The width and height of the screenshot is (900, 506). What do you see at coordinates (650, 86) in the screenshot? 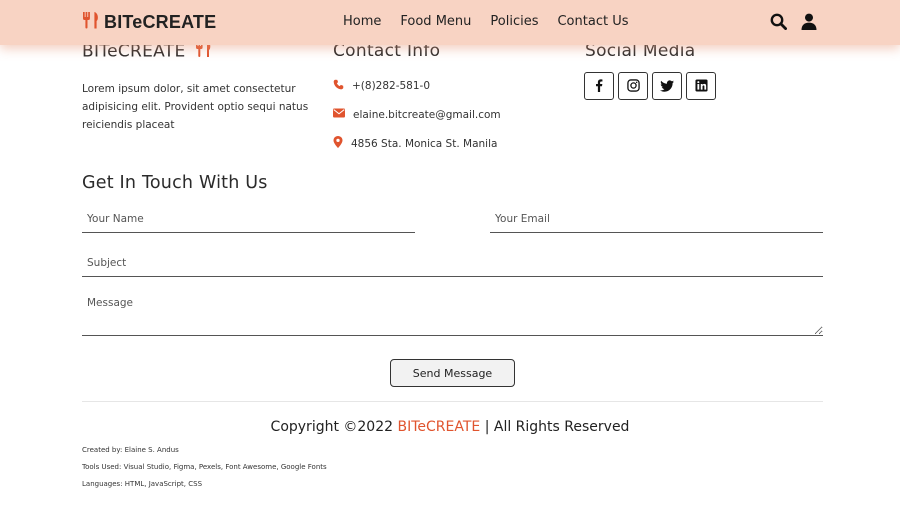
I see `social-links` at bounding box center [650, 86].